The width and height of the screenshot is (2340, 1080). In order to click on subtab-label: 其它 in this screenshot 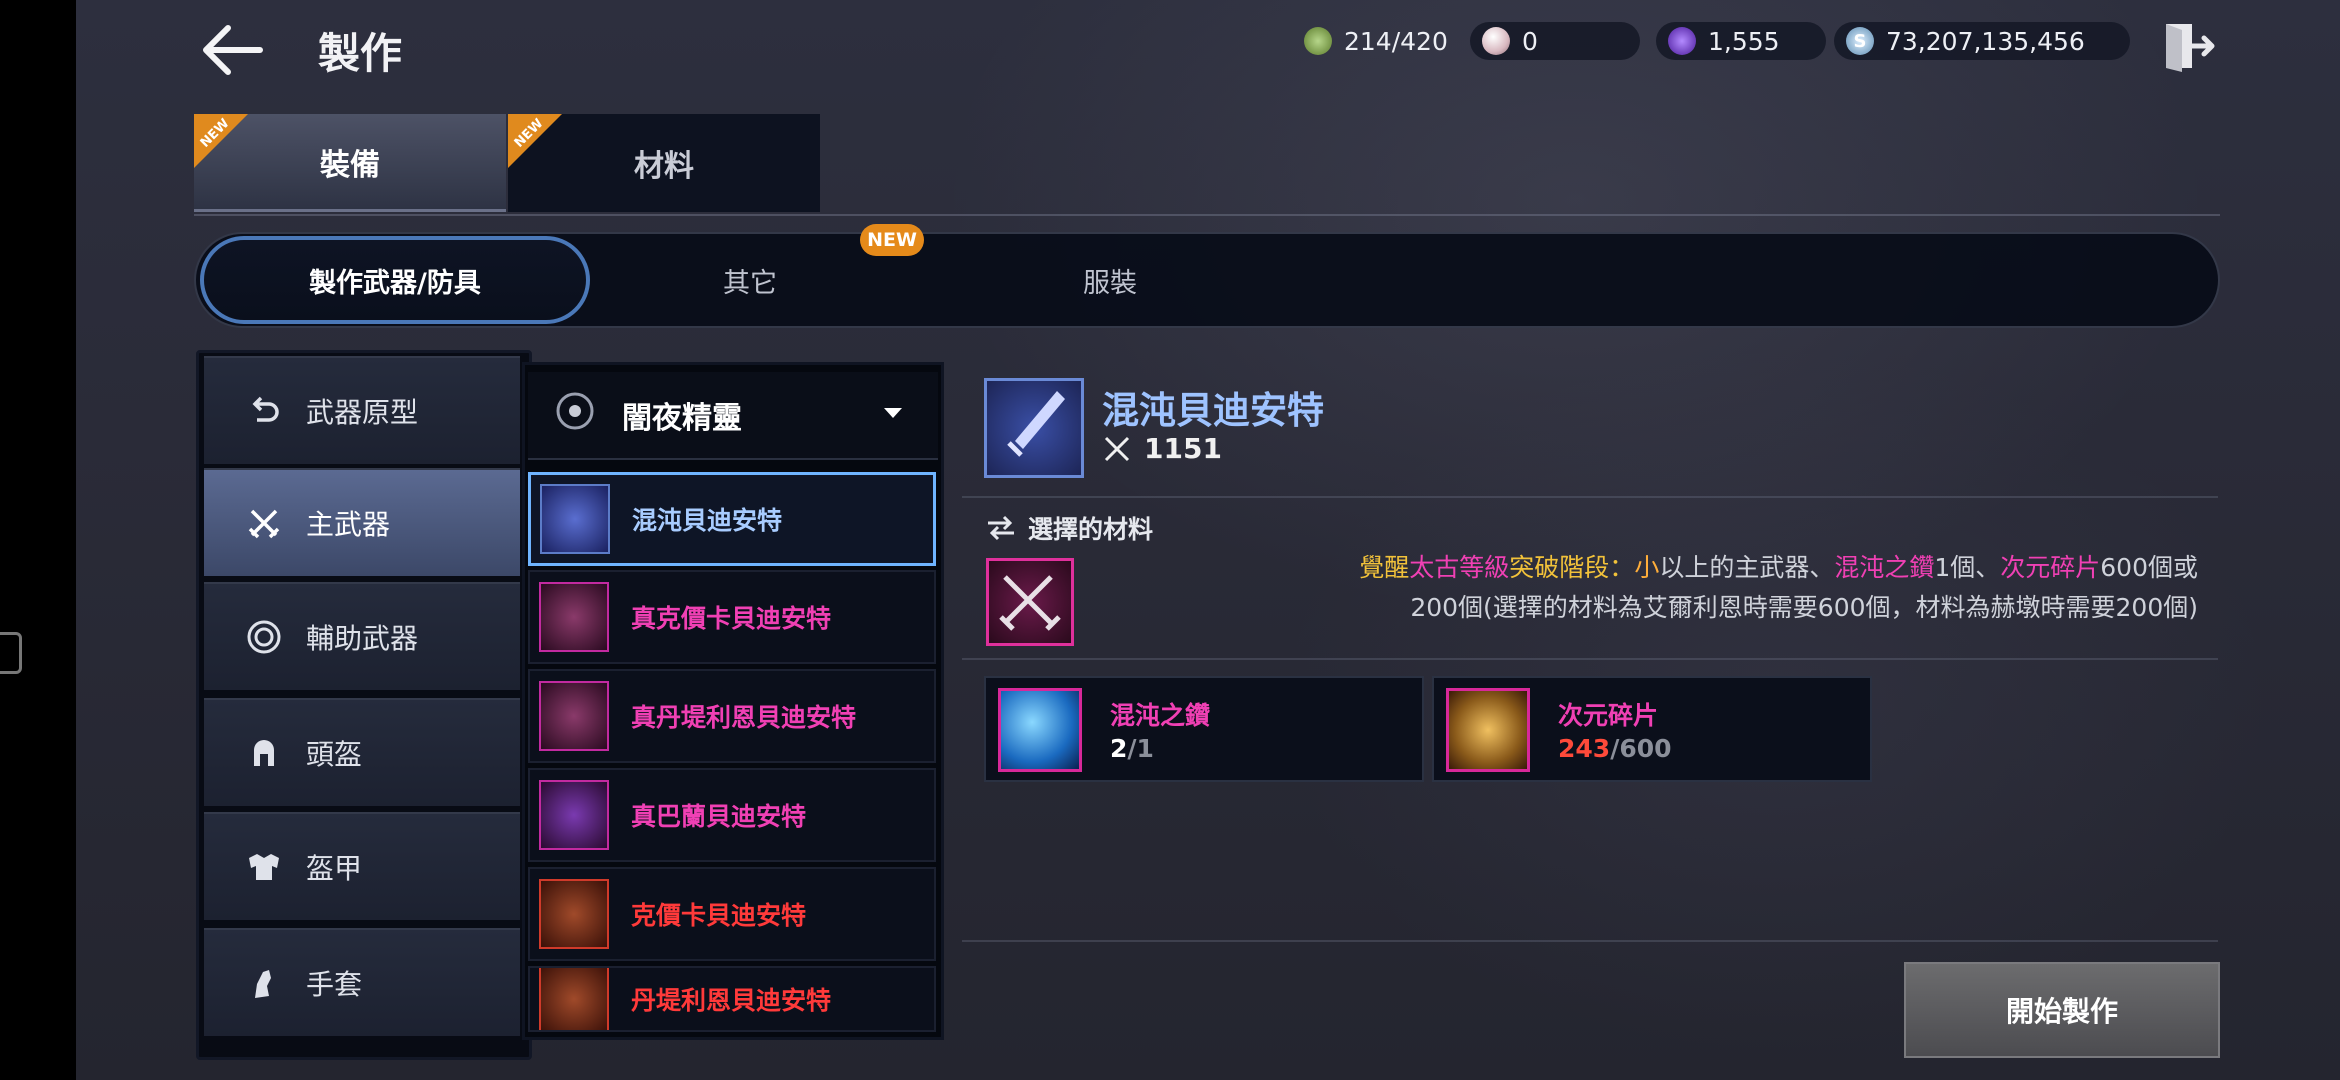, I will do `click(750, 283)`.